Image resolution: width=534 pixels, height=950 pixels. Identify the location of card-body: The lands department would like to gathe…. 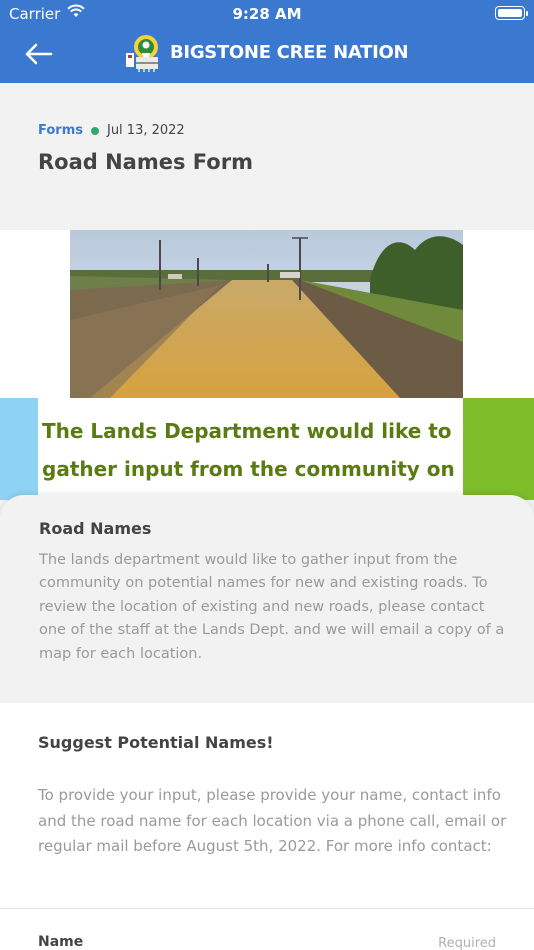
(272, 607).